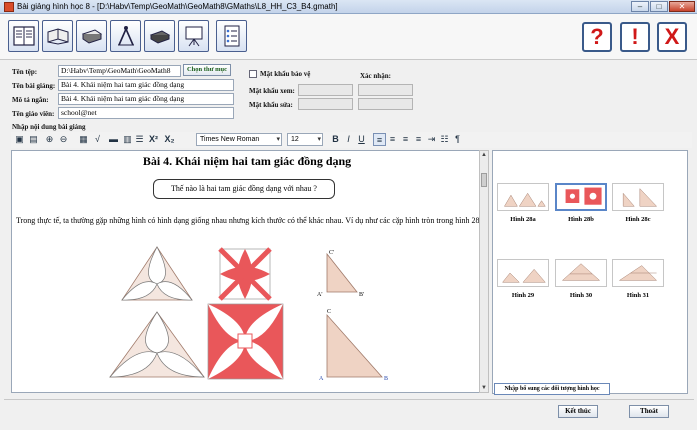 This screenshot has height=430, width=697. Describe the element at coordinates (295, 139) in the screenshot. I see `font-size-value: 12` at that location.